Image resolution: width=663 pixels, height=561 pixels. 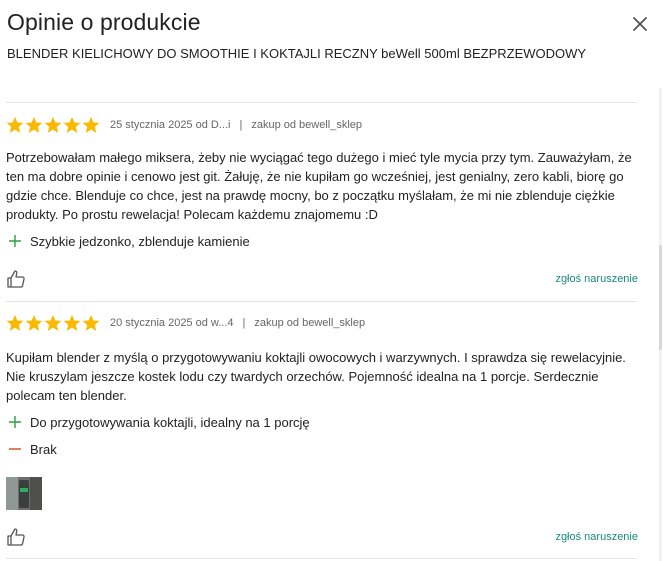 I want to click on review-date-author: 20 stycznia 2025 od w...4, so click(x=172, y=323).